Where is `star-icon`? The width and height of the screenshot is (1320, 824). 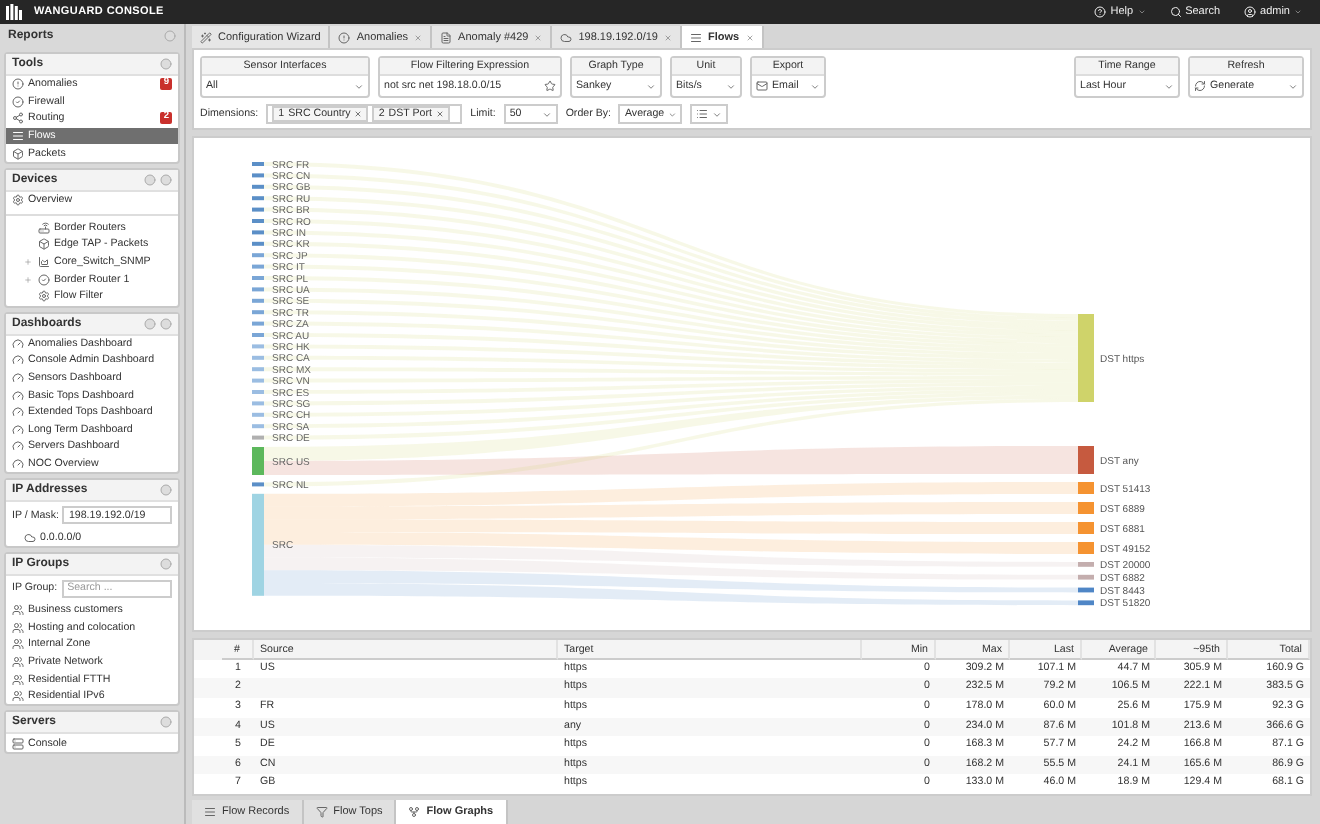 star-icon is located at coordinates (550, 86).